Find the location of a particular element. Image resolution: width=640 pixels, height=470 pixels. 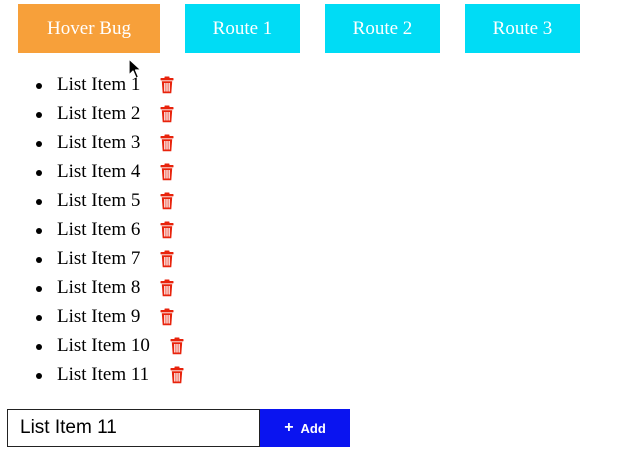

add-button: + Add is located at coordinates (305, 428).